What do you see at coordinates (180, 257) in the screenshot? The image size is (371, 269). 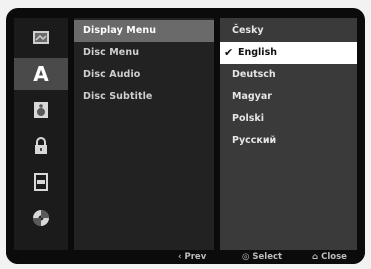 I see `left-arrow-icon: ‹` at bounding box center [180, 257].